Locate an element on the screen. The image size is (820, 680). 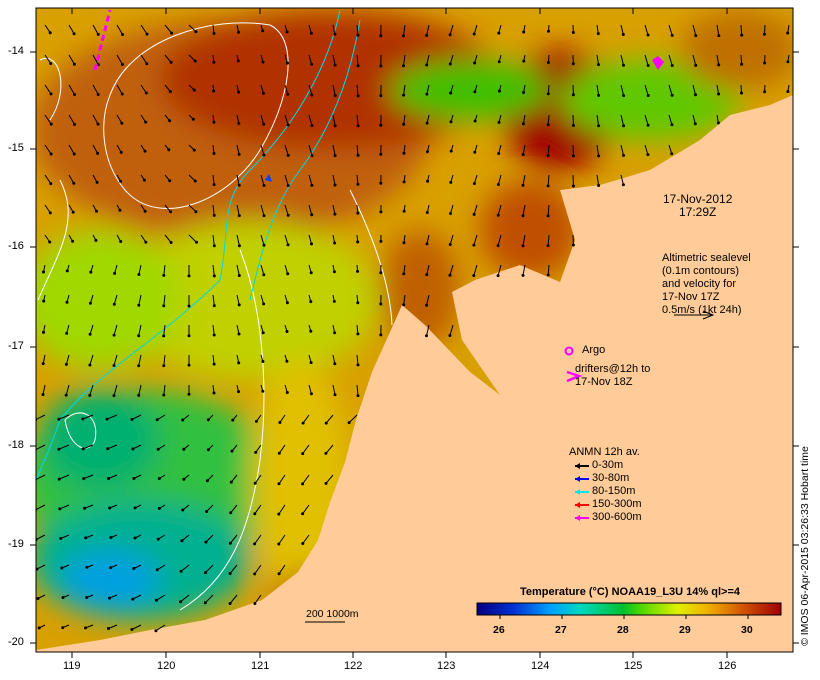
lon-tick-label: 126 is located at coordinates (727, 666).